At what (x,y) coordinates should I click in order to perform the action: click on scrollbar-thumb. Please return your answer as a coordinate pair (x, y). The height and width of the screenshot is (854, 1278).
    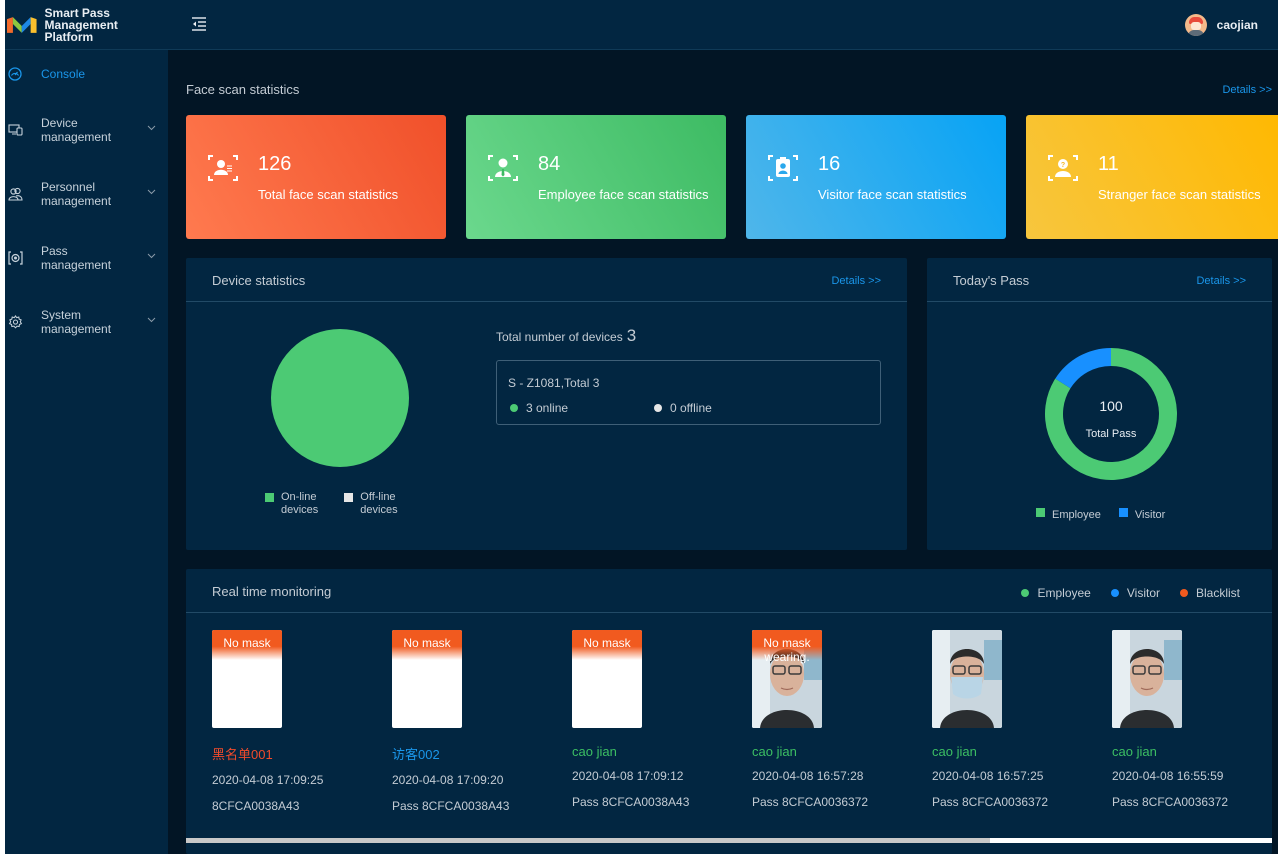
    Looking at the image, I should click on (588, 840).